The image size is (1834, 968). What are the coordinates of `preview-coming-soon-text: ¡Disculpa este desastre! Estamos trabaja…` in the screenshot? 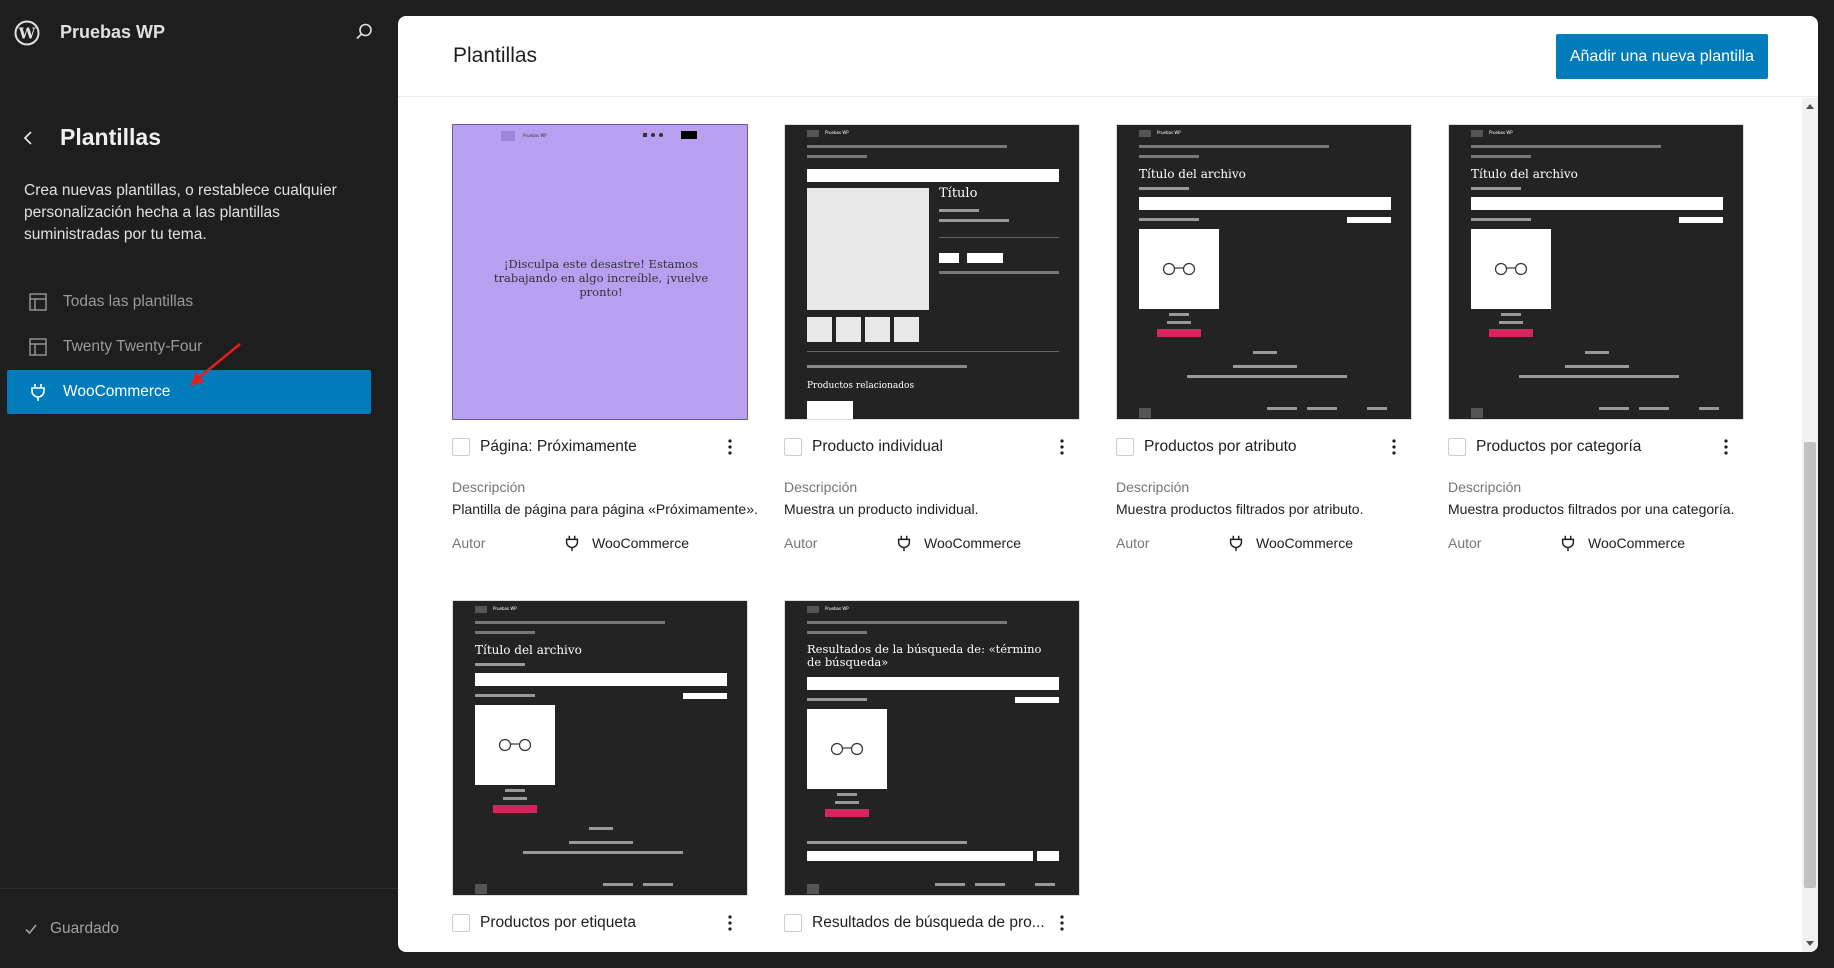 It's located at (601, 278).